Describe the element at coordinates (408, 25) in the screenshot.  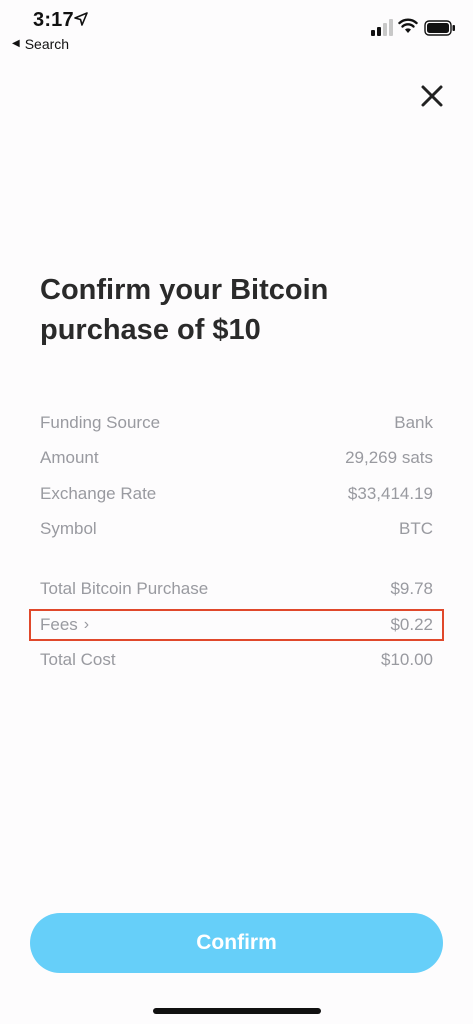
I see `wifi-icon` at that location.